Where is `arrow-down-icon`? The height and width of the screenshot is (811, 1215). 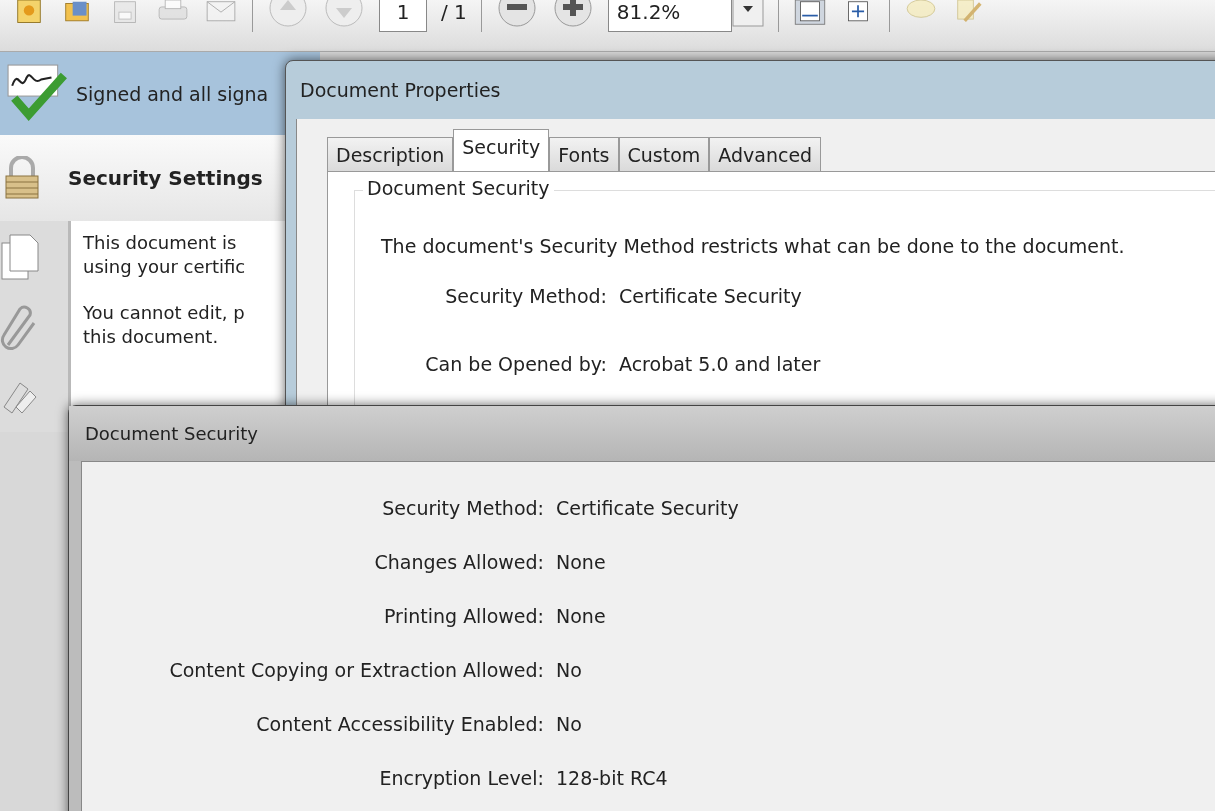 arrow-down-icon is located at coordinates (344, 14).